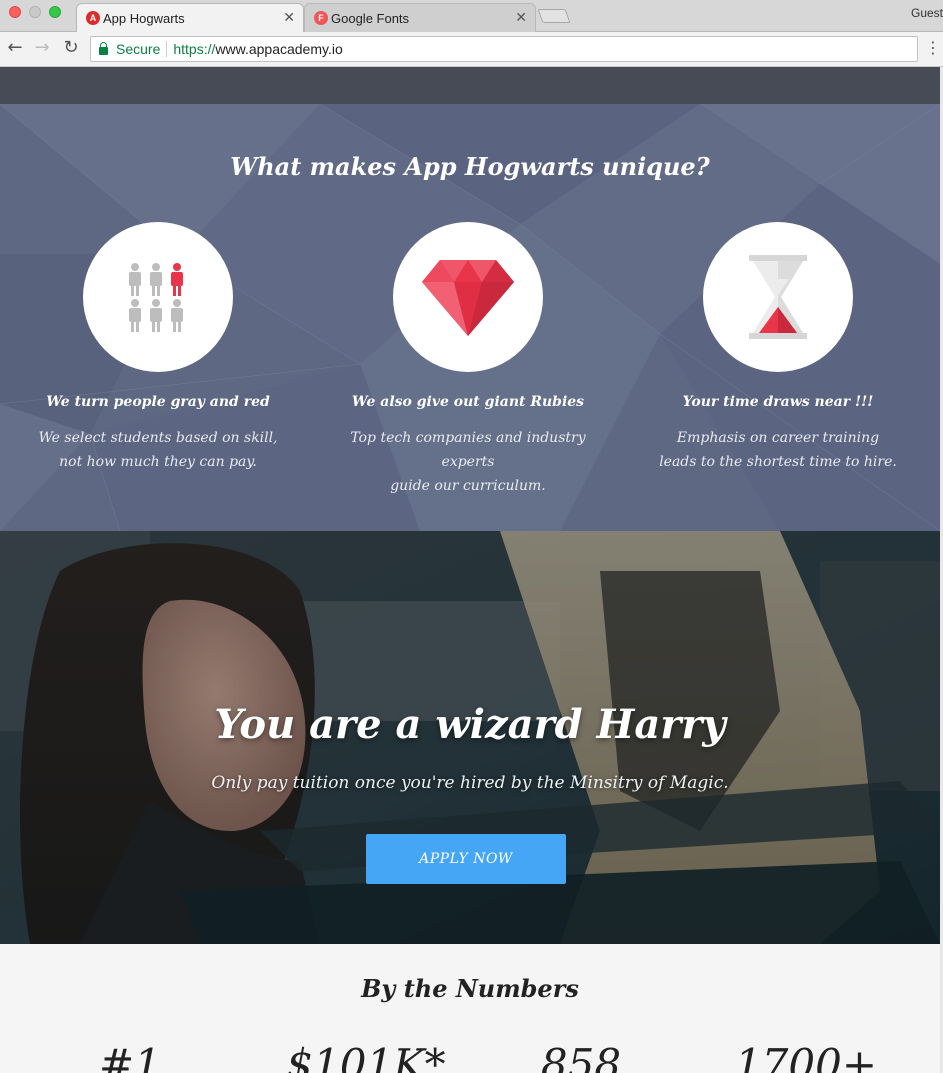  Describe the element at coordinates (366, 1056) in the screenshot. I see `stat-value: $101K*` at that location.